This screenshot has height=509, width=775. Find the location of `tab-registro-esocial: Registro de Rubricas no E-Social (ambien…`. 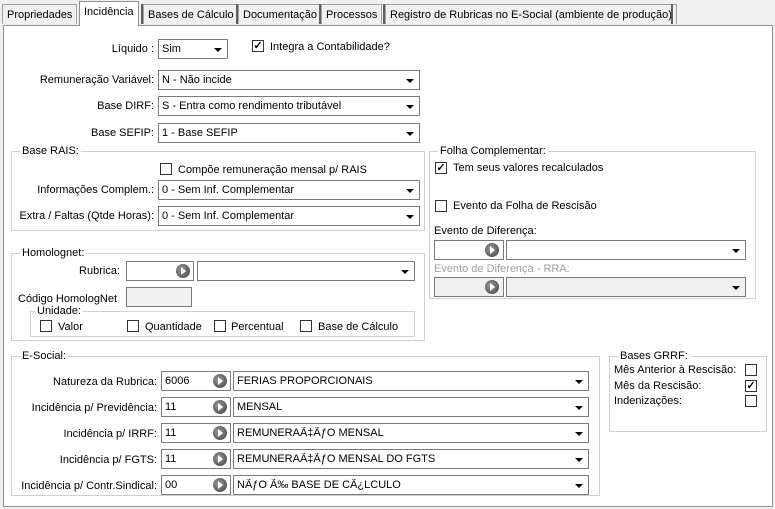

tab-registro-esocial: Registro de Rubricas no E-Social (ambien… is located at coordinates (531, 14).